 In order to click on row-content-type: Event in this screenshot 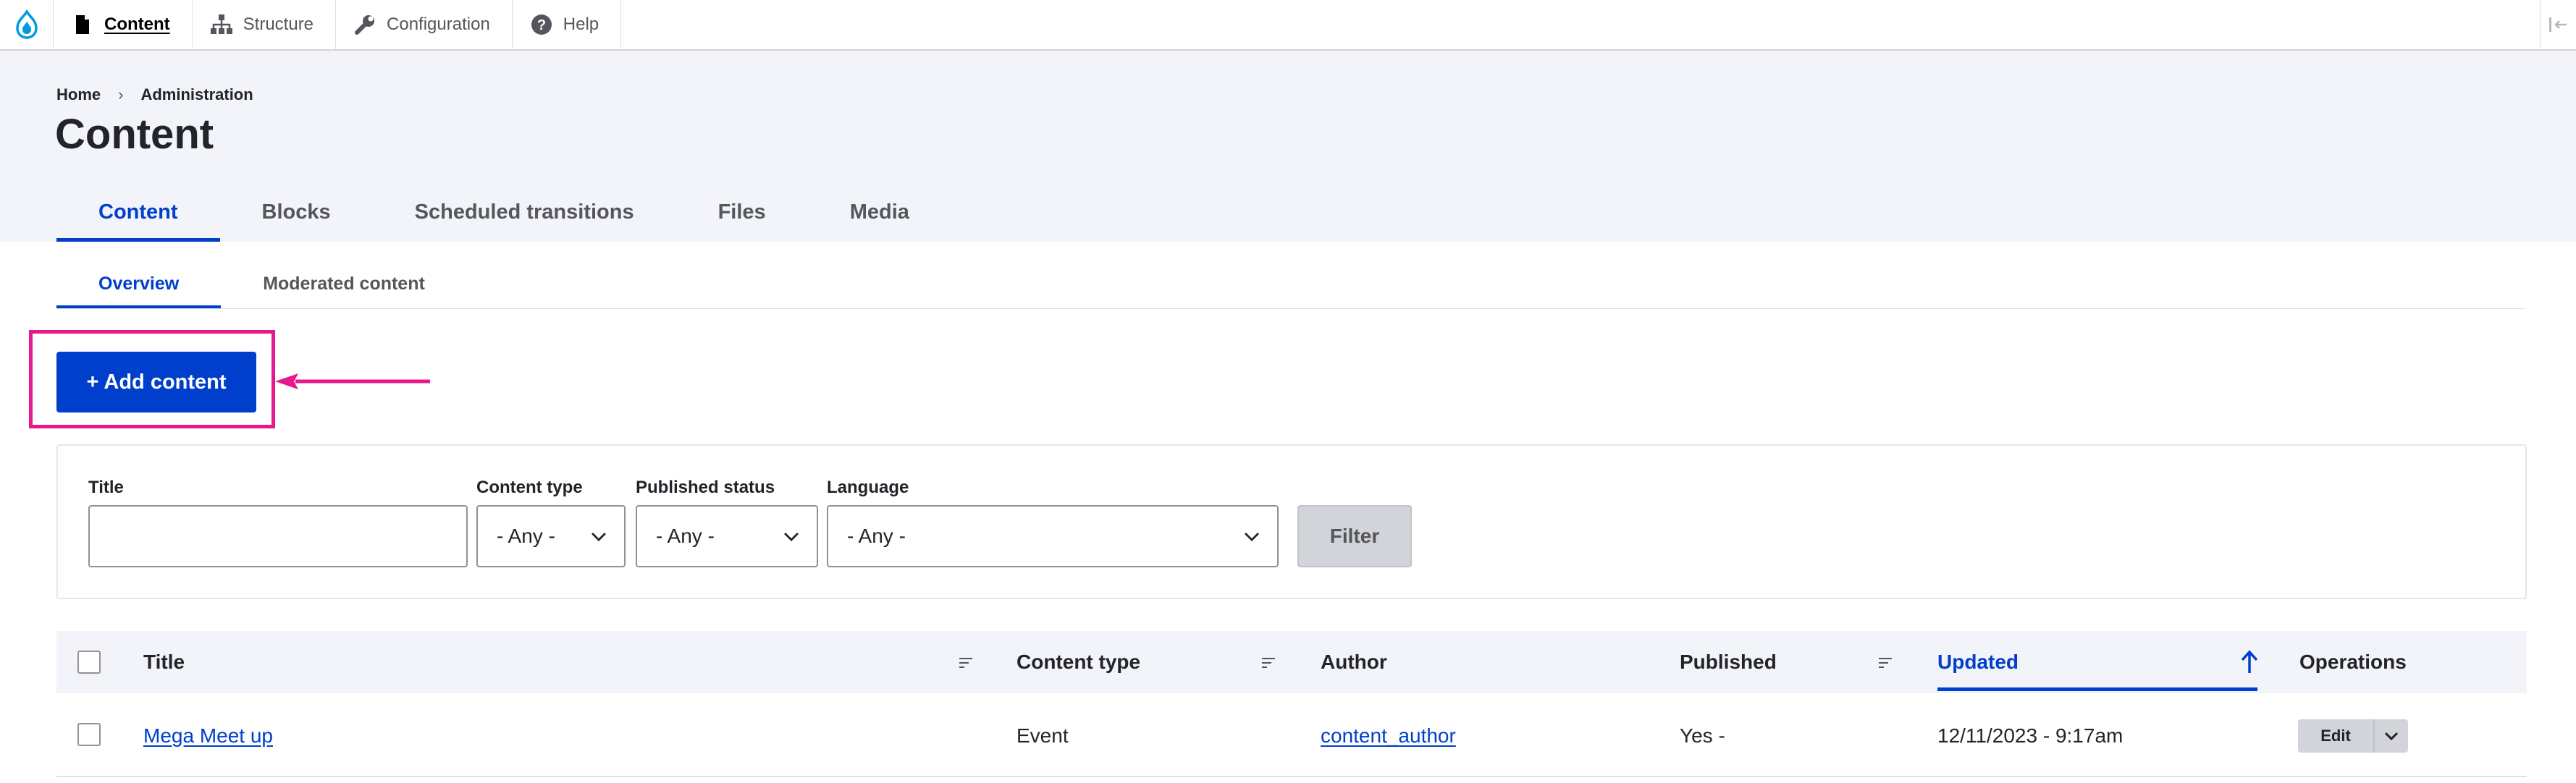, I will do `click(1042, 735)`.